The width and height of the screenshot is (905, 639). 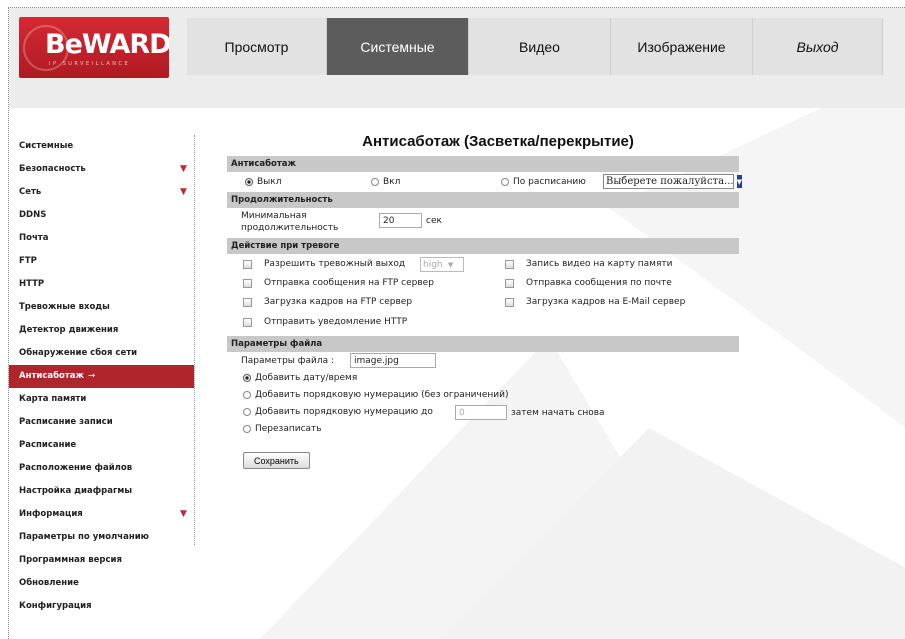 What do you see at coordinates (257, 46) in the screenshot?
I see `nav-view: Просмотр` at bounding box center [257, 46].